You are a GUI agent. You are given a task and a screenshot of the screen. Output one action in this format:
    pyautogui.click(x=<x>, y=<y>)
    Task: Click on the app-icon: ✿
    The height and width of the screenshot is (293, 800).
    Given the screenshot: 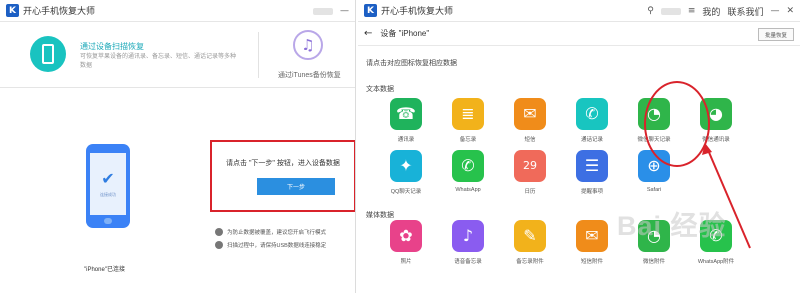 What is the action you would take?
    pyautogui.click(x=406, y=236)
    